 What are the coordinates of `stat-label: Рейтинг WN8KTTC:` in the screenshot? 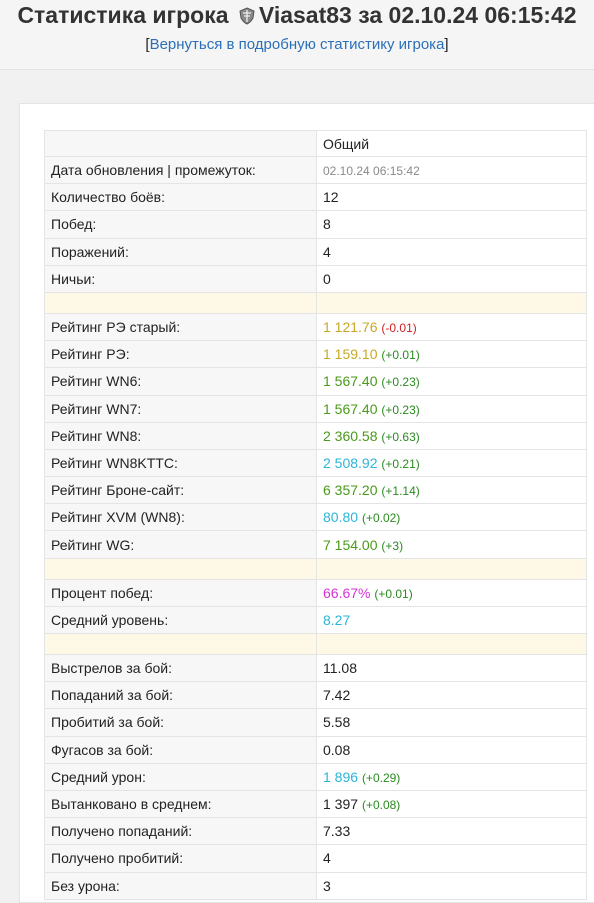 It's located at (180, 463).